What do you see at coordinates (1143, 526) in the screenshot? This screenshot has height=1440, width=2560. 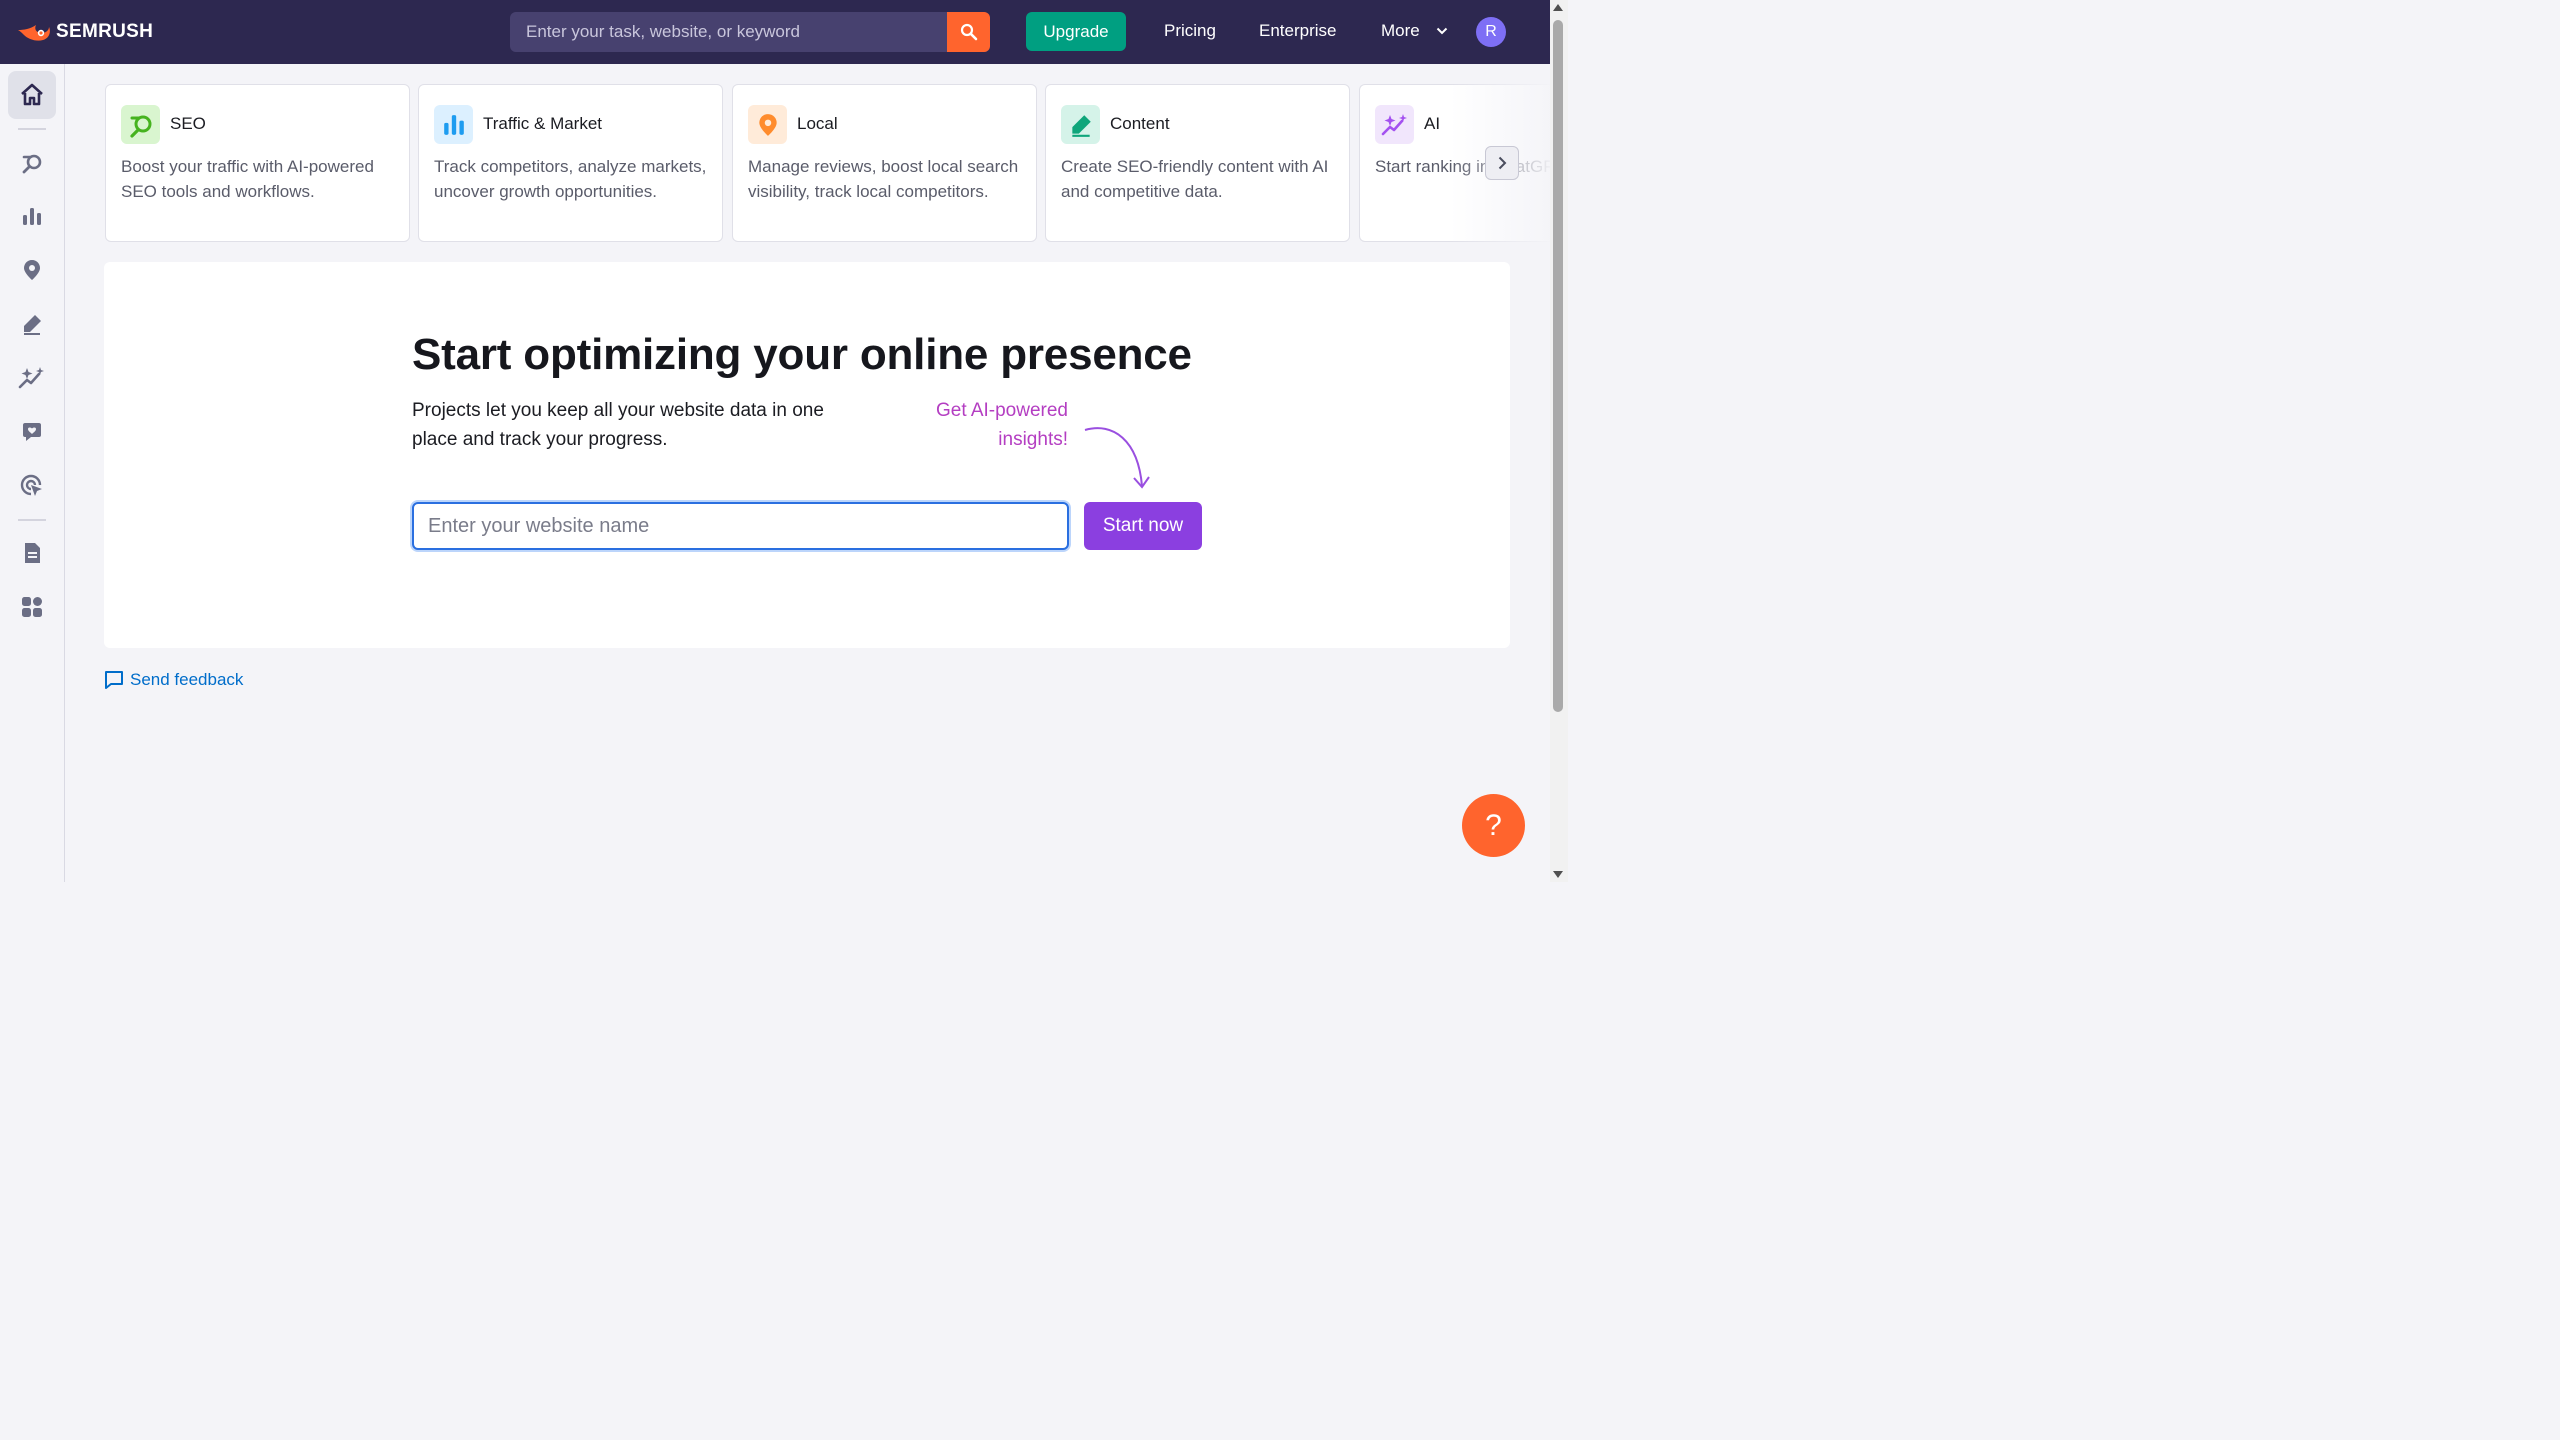 I see `start-now-button: Start now` at bounding box center [1143, 526].